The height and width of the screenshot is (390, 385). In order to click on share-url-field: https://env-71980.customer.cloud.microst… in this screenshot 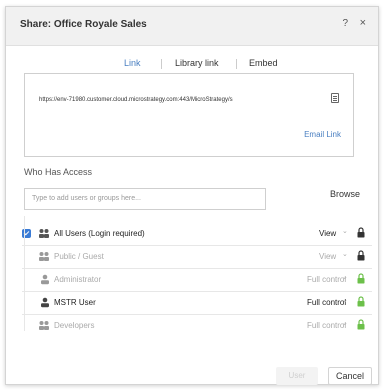, I will do `click(183, 100)`.